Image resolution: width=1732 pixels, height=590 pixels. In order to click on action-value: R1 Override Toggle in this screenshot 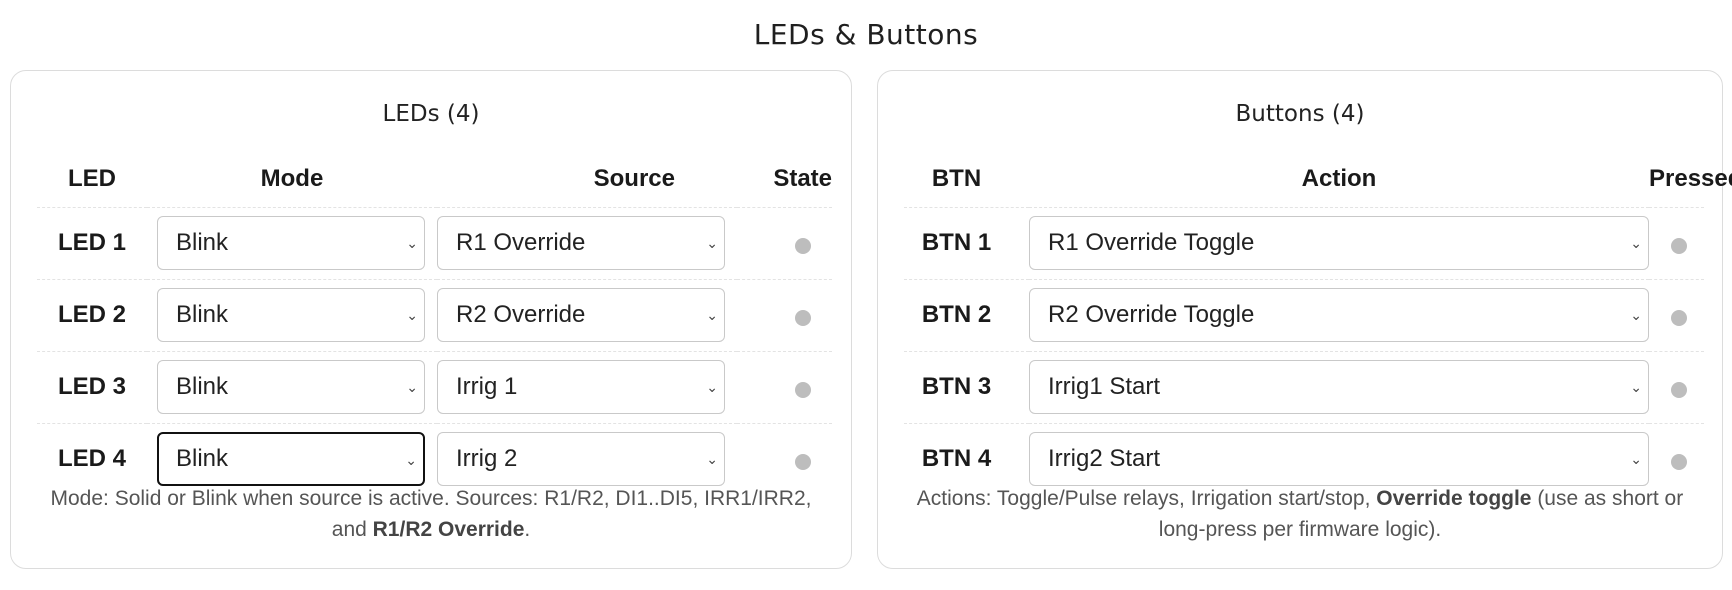, I will do `click(1151, 242)`.